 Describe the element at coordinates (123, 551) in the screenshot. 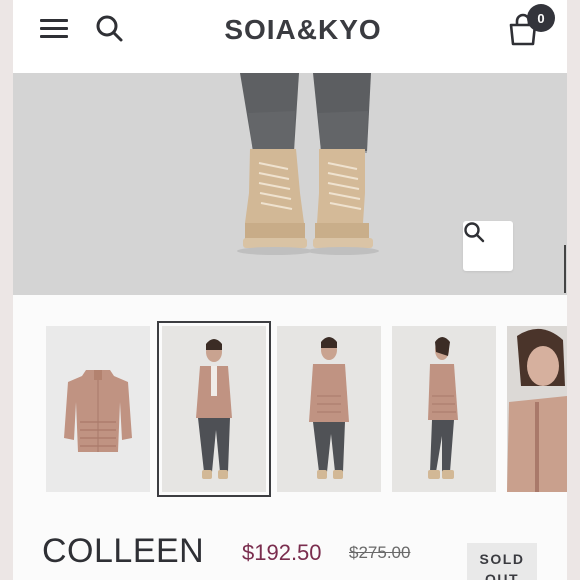

I see `product-name: COLLEEN` at that location.